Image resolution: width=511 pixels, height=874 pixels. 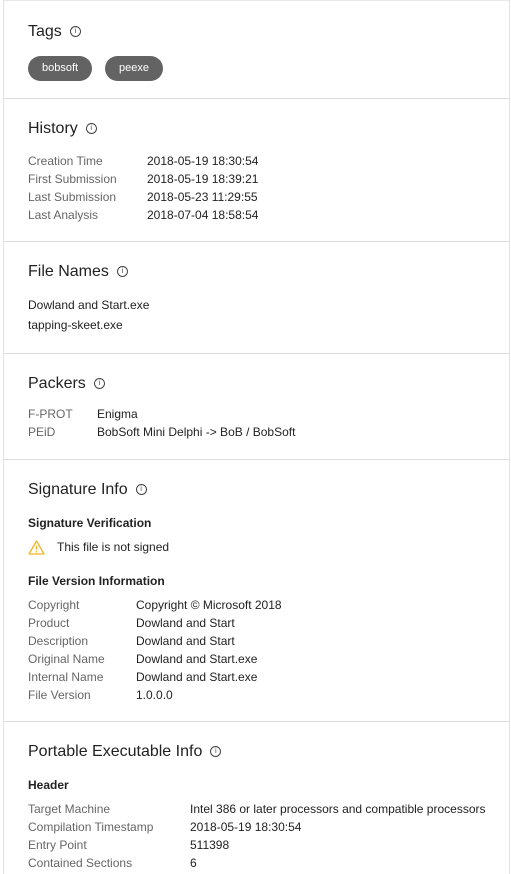 I want to click on history-row: First Submission 2018-05-19 18:39:21, so click(x=143, y=179).